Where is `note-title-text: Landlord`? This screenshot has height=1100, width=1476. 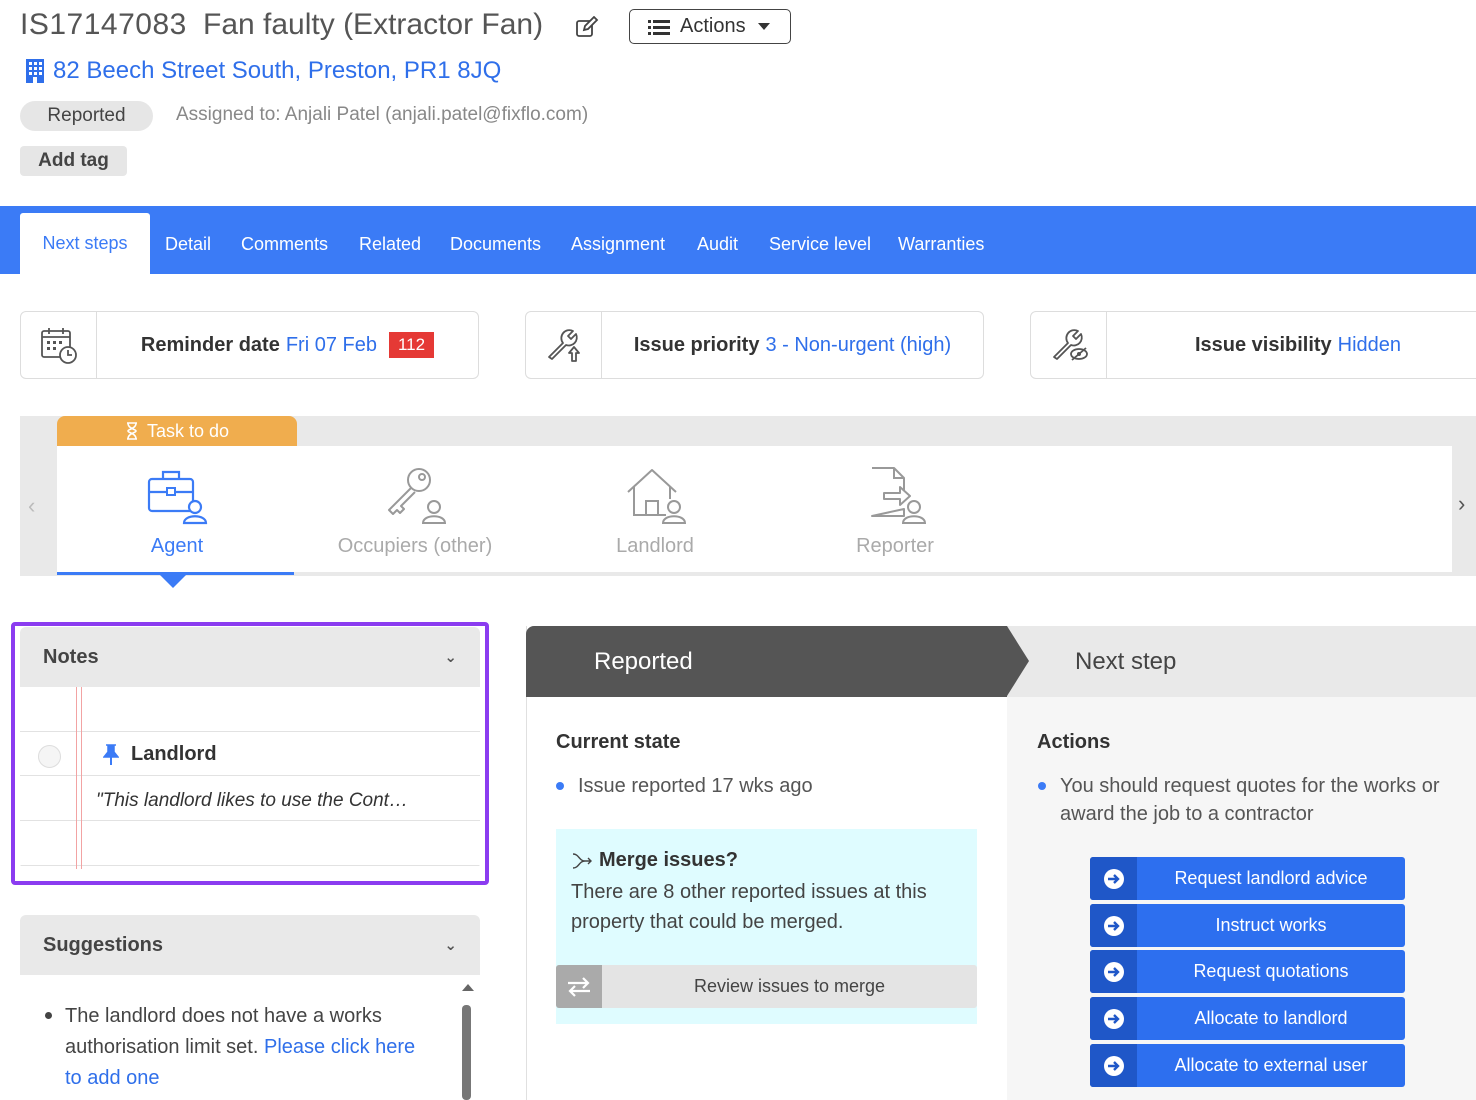 note-title-text: Landlord is located at coordinates (174, 754).